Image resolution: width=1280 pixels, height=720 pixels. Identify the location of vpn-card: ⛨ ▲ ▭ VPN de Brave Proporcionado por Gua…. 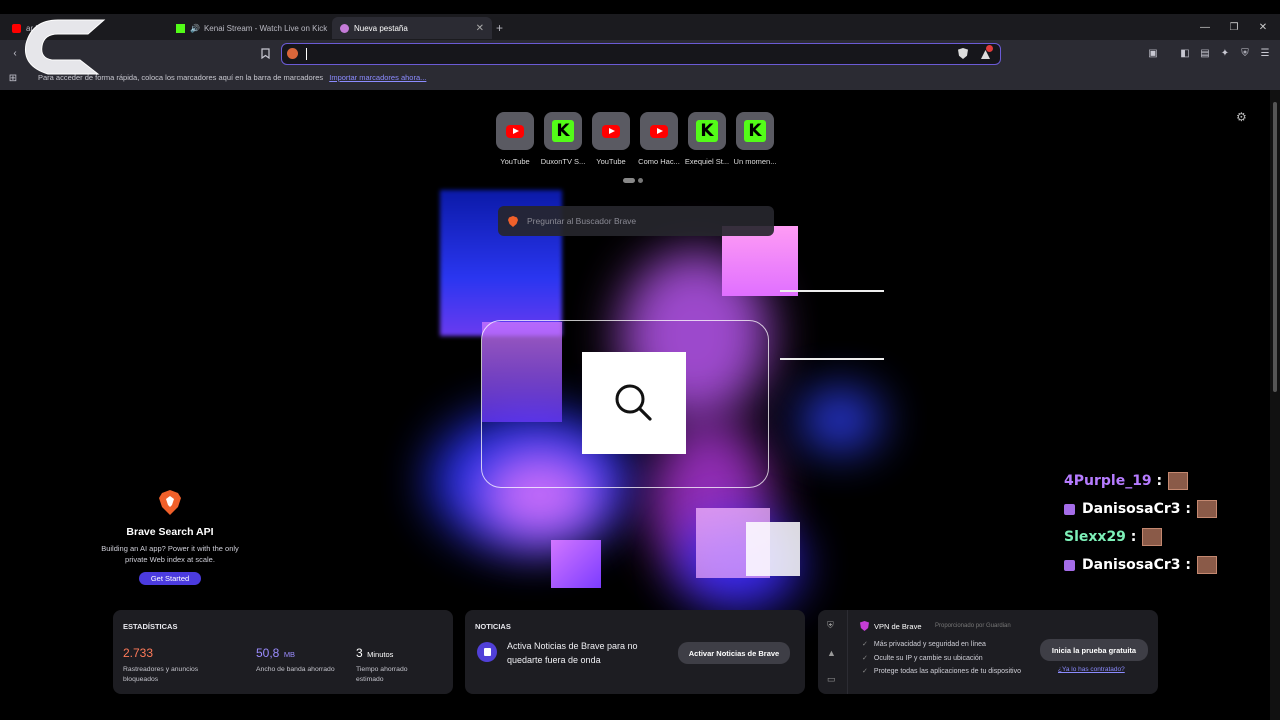
(988, 652).